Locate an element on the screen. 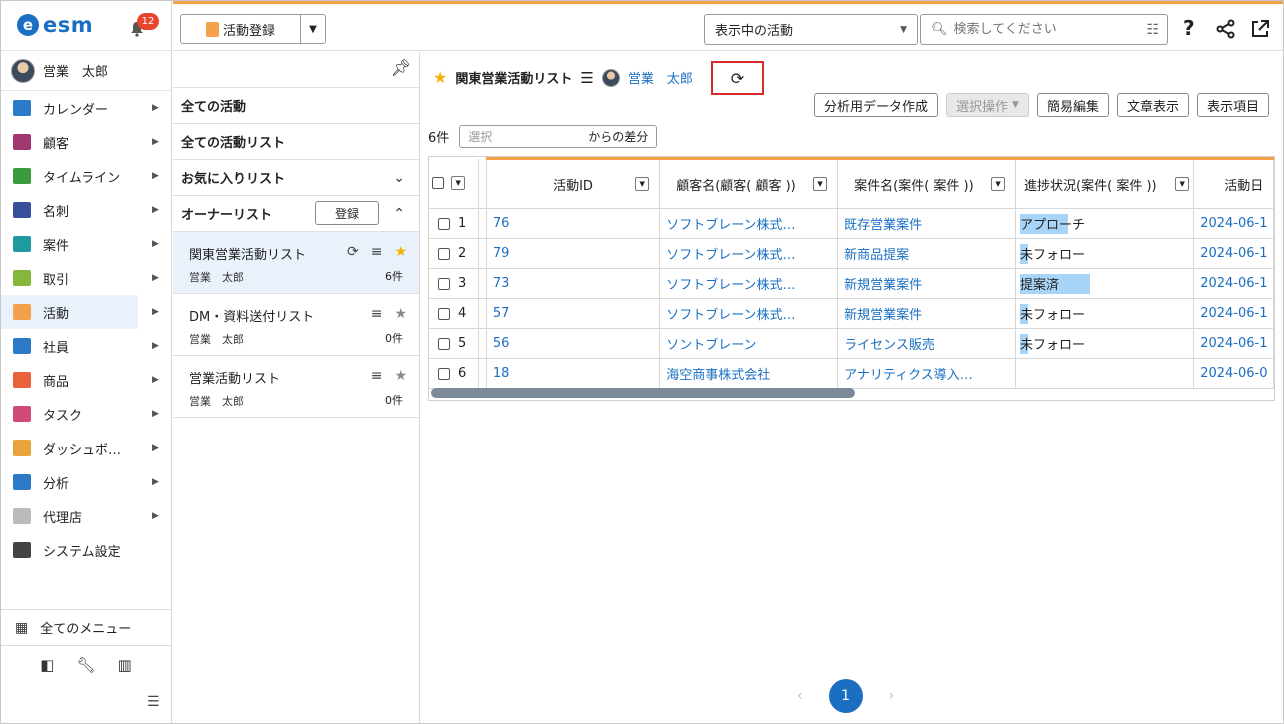 Image resolution: width=1284 pixels, height=724 pixels. list-item: DM・資料送付リスト 営業 太郎 0件 ≡ ★ is located at coordinates (296, 325).